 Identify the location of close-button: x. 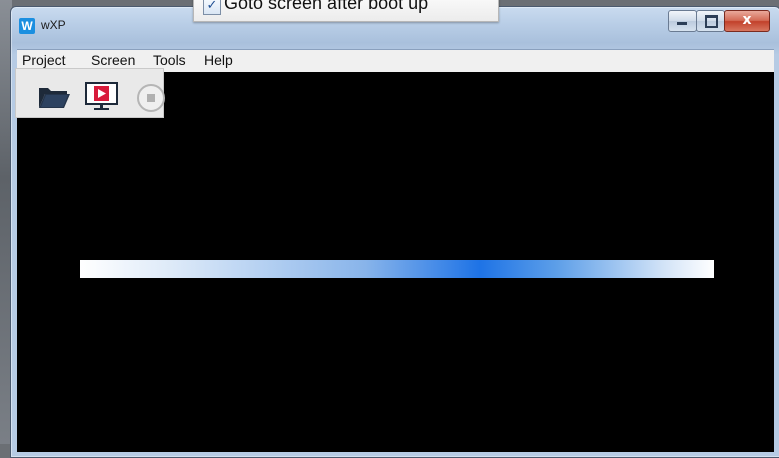
(747, 21).